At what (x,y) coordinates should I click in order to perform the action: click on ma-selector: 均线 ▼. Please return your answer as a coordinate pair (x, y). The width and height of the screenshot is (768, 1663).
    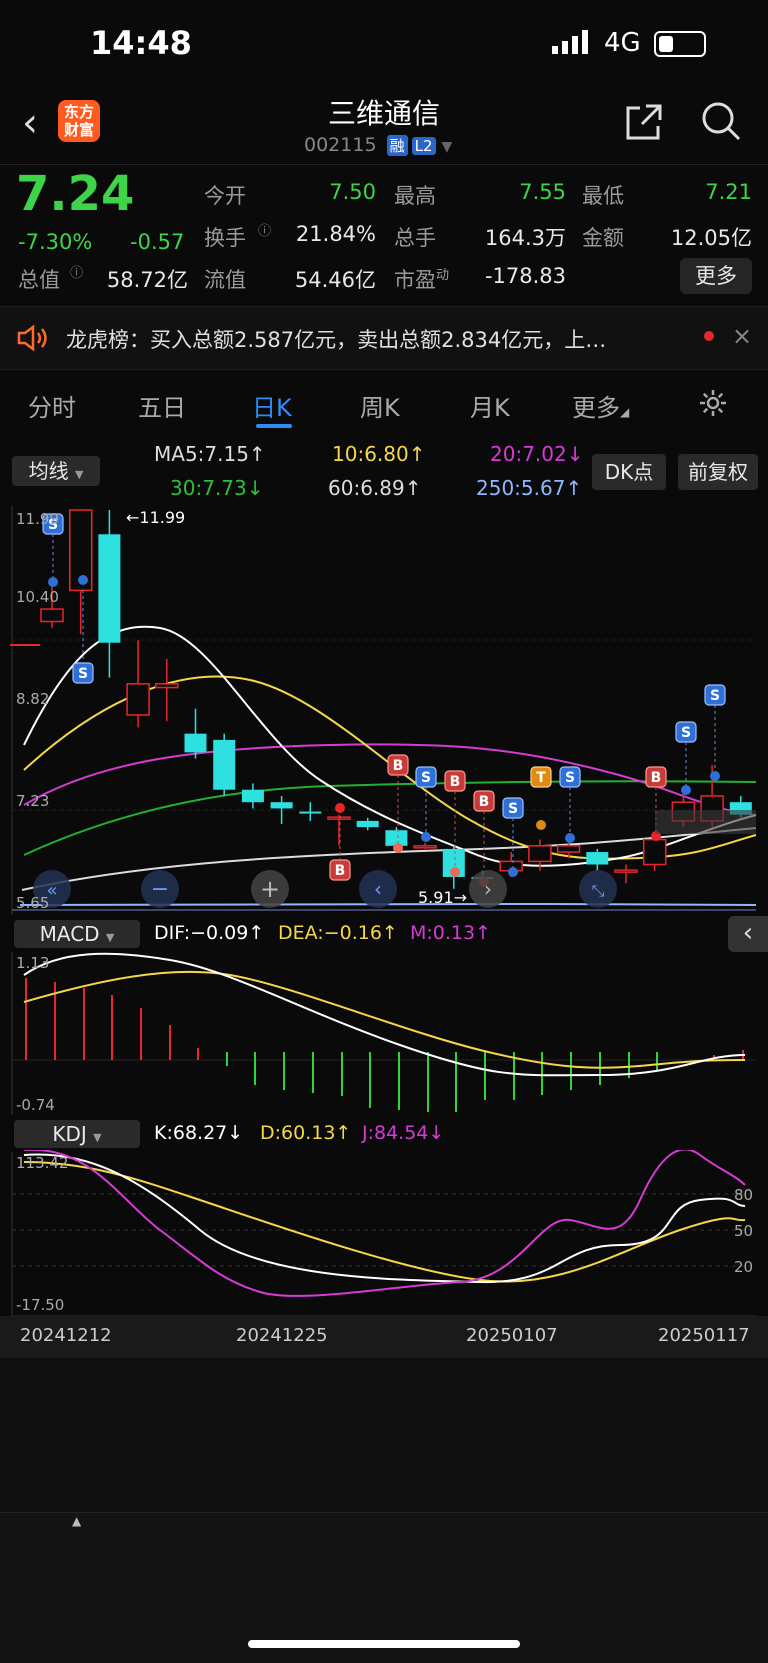
    Looking at the image, I should click on (56, 471).